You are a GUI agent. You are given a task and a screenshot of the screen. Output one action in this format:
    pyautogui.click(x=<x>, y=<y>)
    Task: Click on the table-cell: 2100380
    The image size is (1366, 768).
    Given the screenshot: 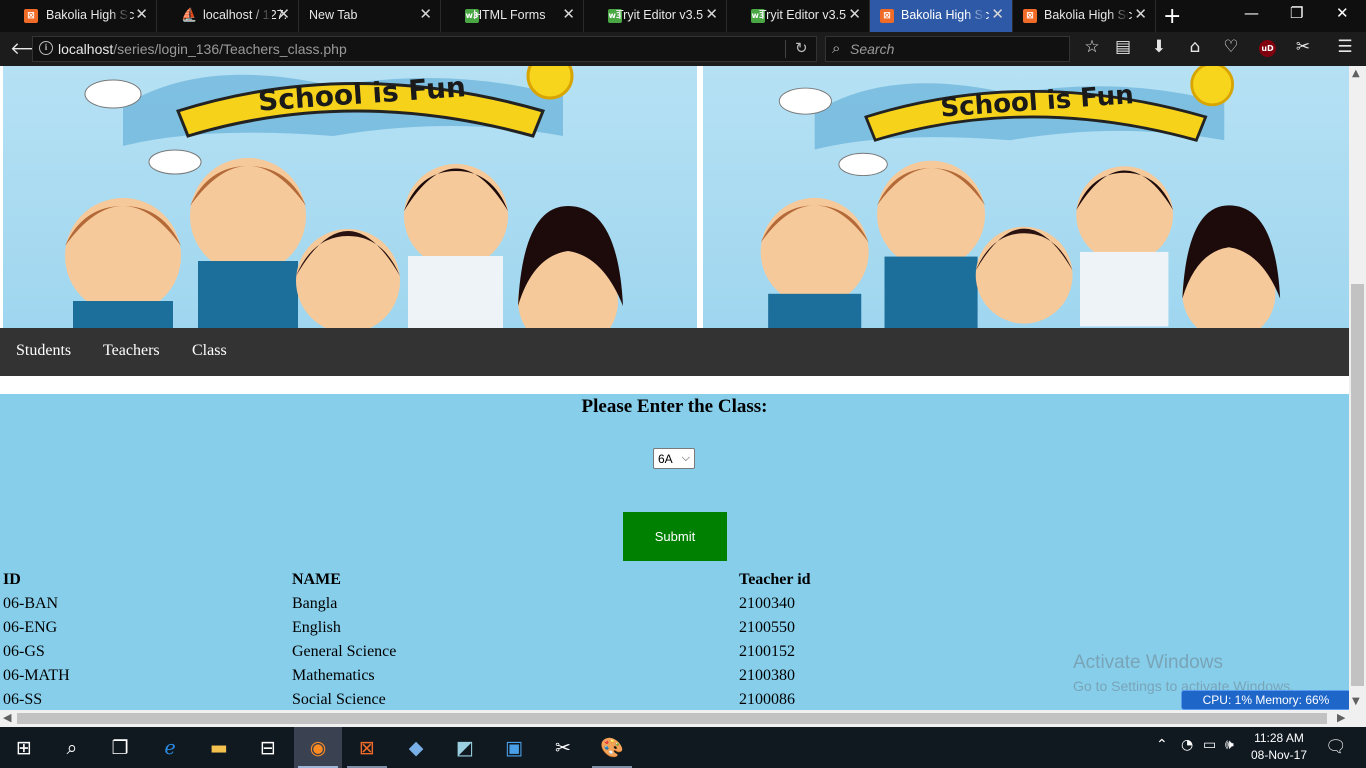 What is the action you would take?
    pyautogui.click(x=767, y=675)
    